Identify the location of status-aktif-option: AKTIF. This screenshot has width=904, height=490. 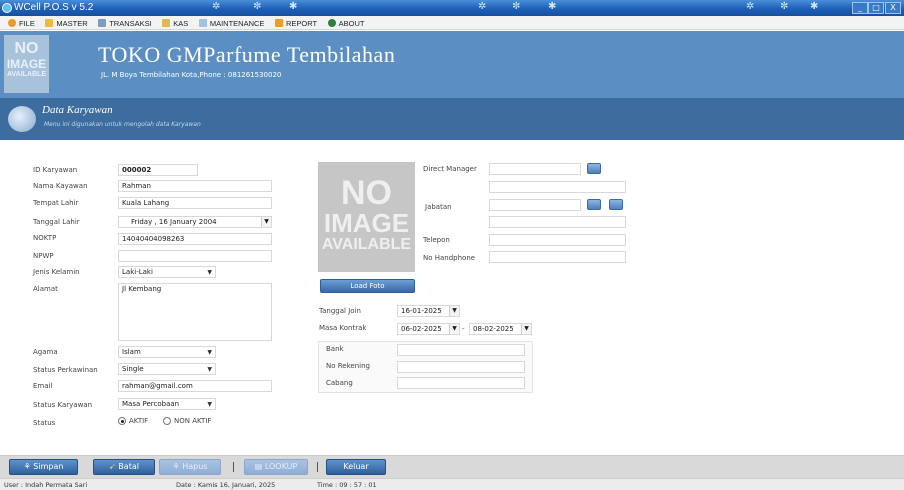
(133, 421).